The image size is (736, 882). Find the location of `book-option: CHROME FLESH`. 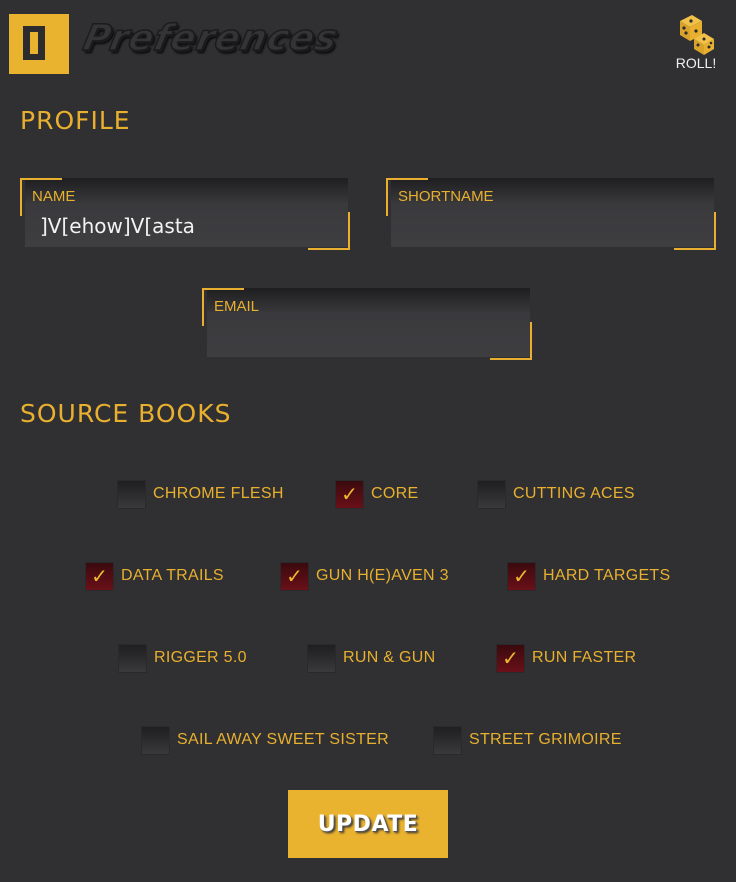

book-option: CHROME FLESH is located at coordinates (200, 494).